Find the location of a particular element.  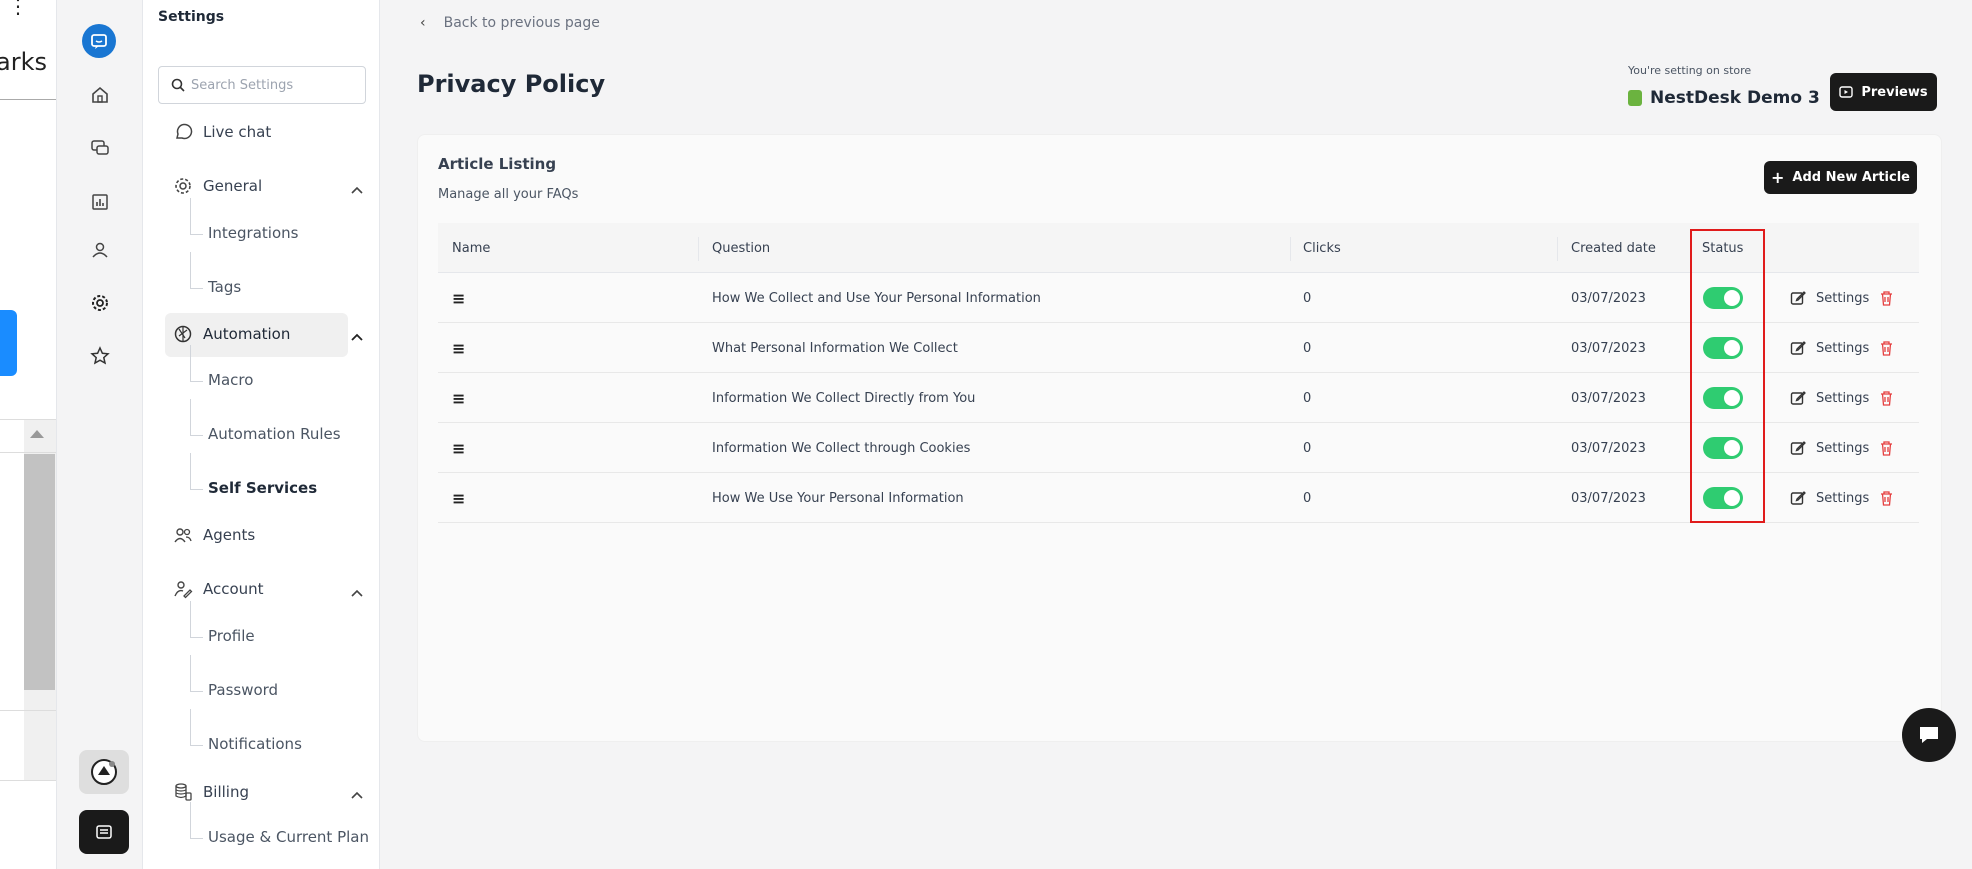

reports-icon is located at coordinates (100, 202).